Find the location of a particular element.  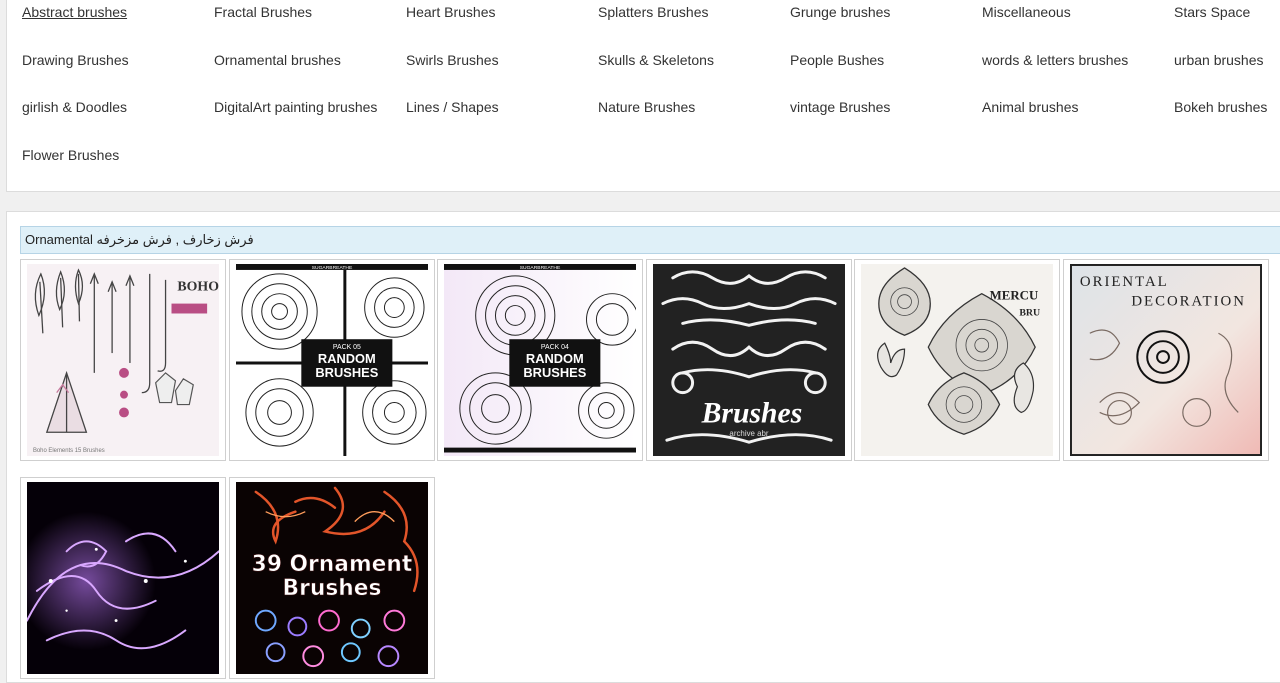

category-link-lines-shapes: Lines / Shapes is located at coordinates (502, 115).